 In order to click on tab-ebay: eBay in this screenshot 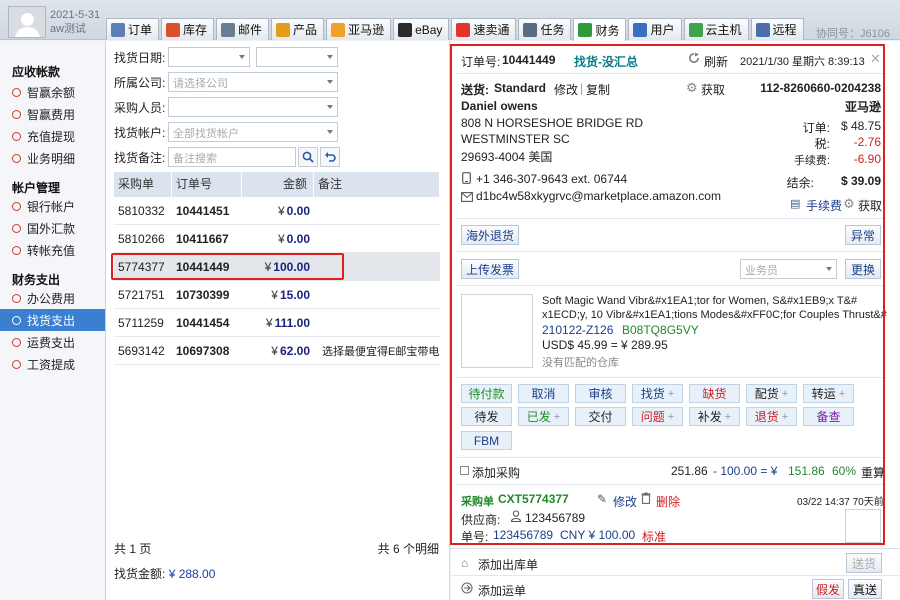, I will do `click(421, 29)`.